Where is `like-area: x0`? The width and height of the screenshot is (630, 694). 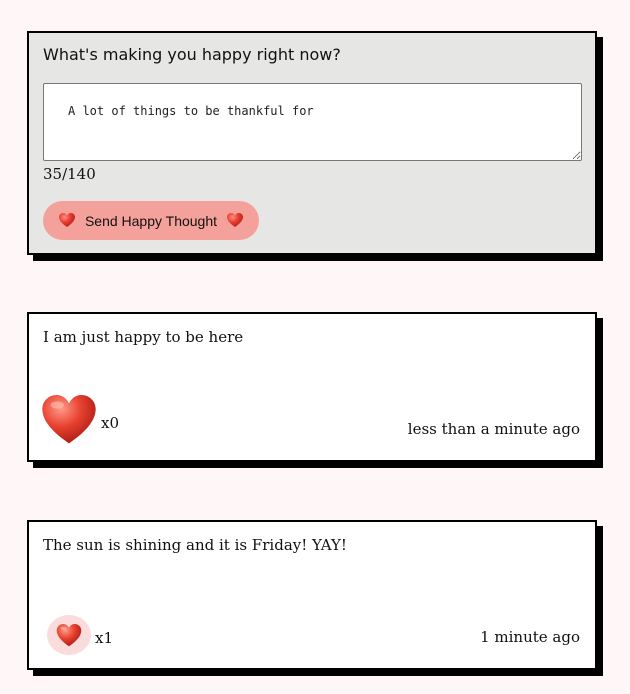
like-area: x0 is located at coordinates (79, 420).